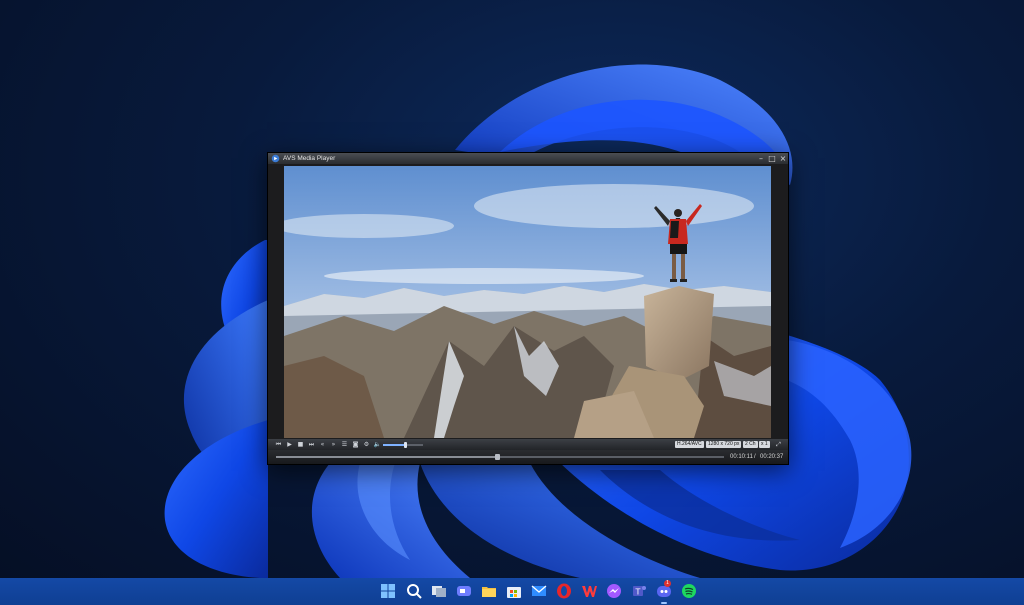 This screenshot has height=605, width=1024. I want to click on running-indicator, so click(664, 603).